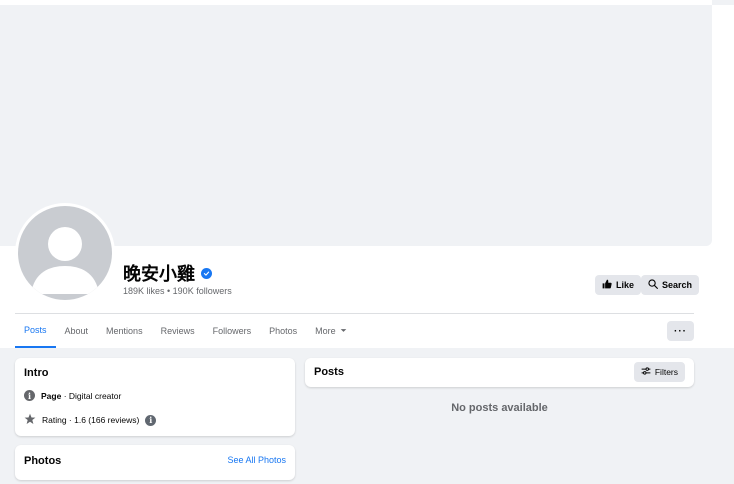 This screenshot has width=734, height=484. I want to click on photos-title: Photos, so click(43, 461).